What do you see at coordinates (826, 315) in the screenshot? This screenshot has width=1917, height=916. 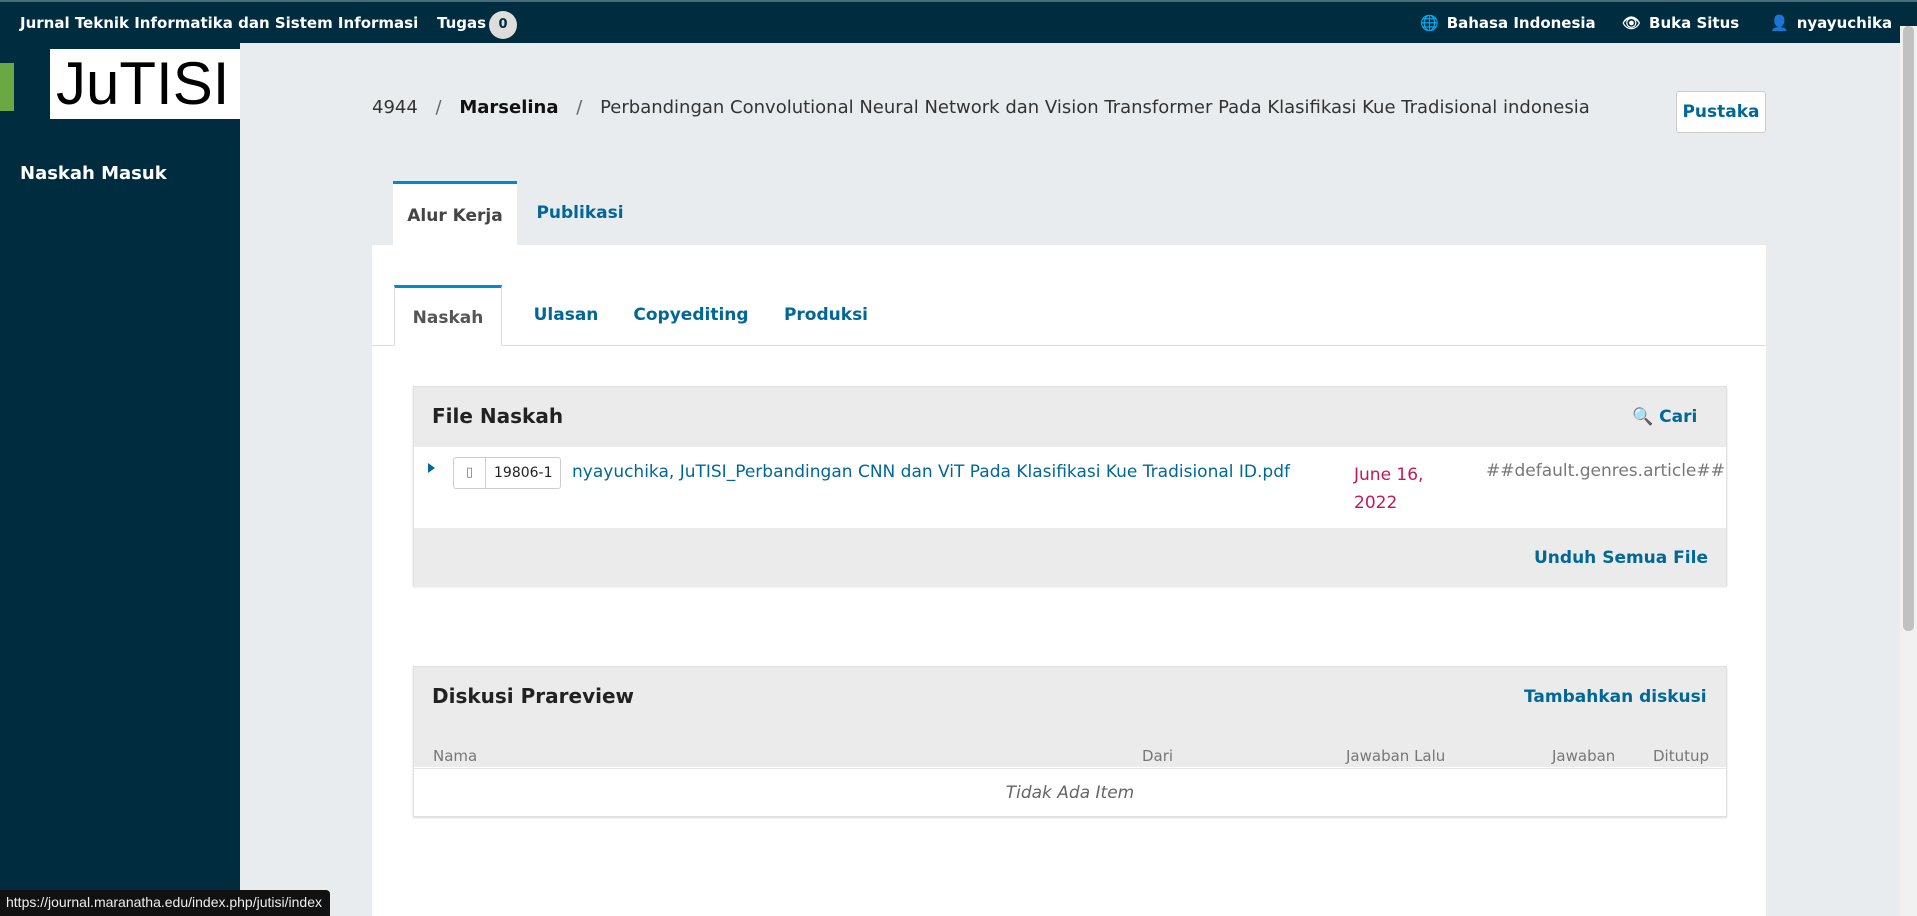 I see `tab-production: Produksi` at bounding box center [826, 315].